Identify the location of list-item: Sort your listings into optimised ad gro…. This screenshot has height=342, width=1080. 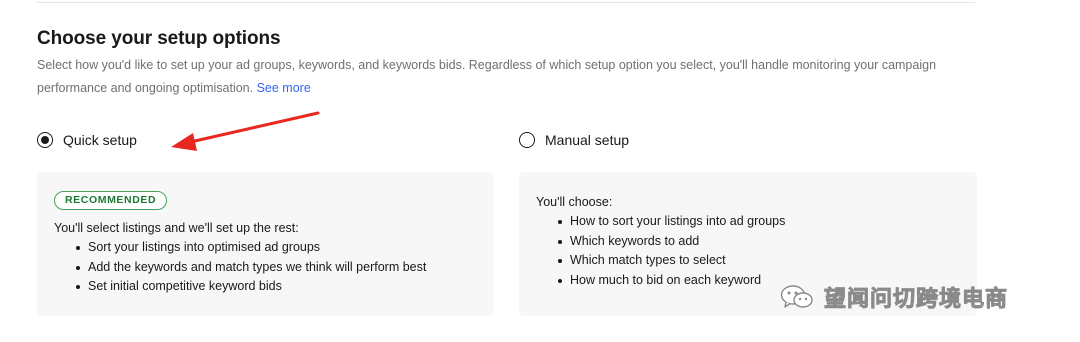
(284, 248).